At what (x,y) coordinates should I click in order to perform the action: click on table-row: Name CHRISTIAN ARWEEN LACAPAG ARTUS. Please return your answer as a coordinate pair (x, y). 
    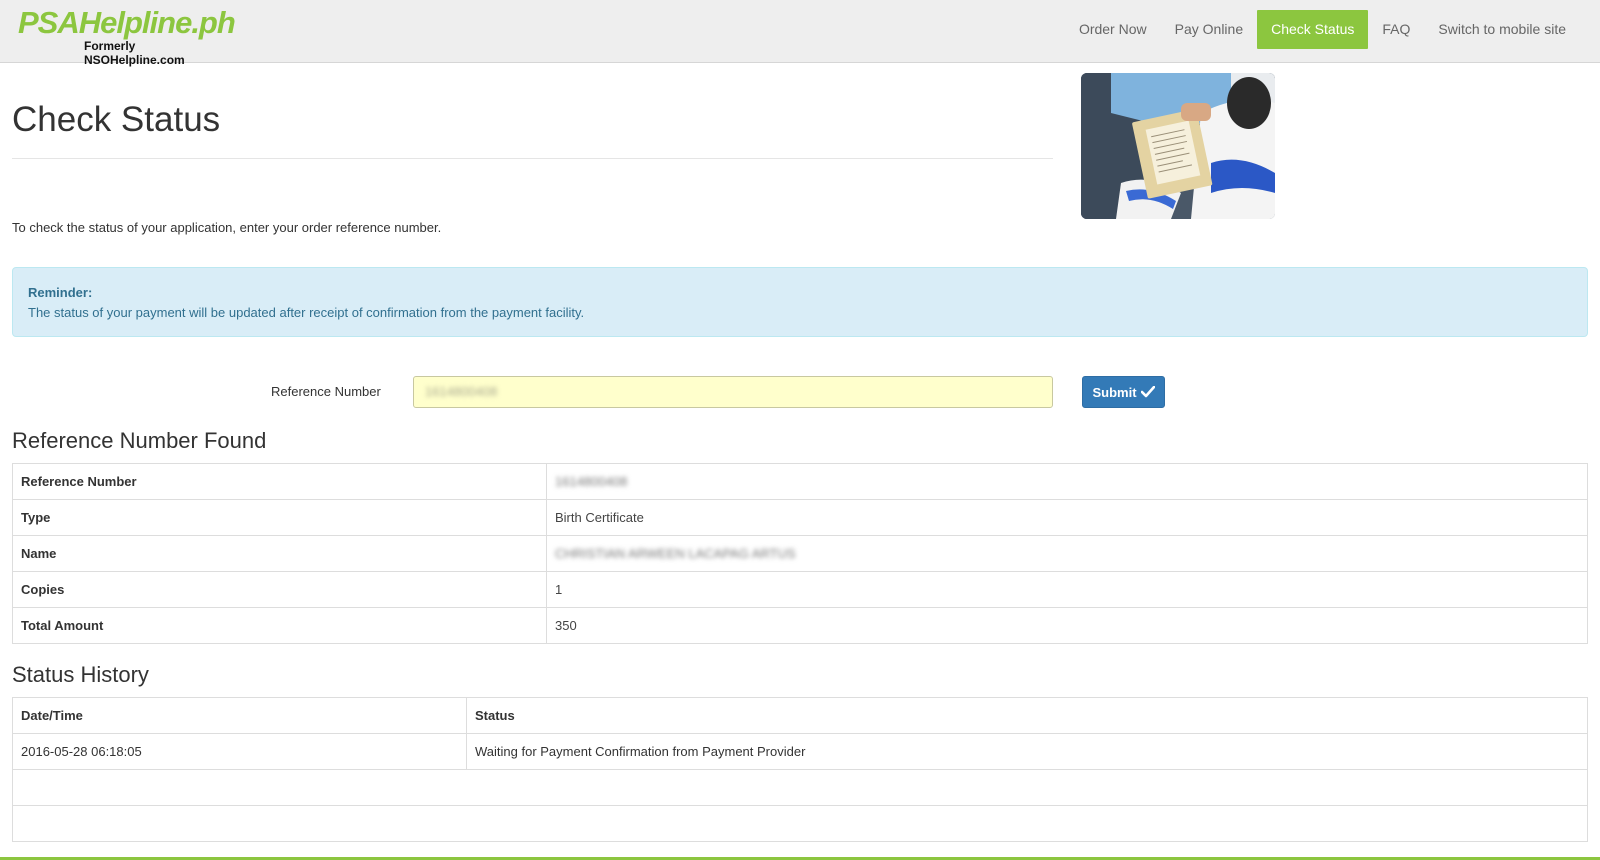
    Looking at the image, I should click on (800, 553).